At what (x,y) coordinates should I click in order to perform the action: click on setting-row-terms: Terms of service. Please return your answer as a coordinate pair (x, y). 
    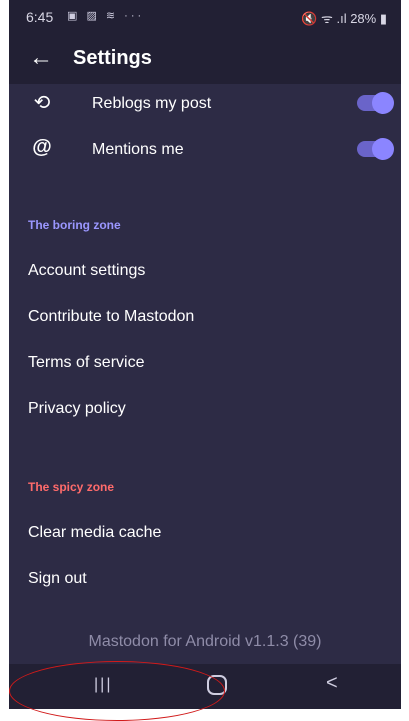
    Looking at the image, I should click on (205, 363).